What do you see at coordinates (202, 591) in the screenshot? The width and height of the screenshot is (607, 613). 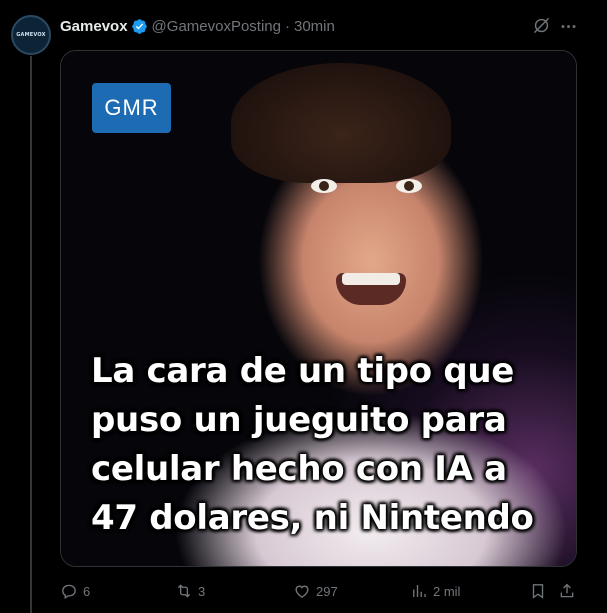 I see `repost-count: 3` at bounding box center [202, 591].